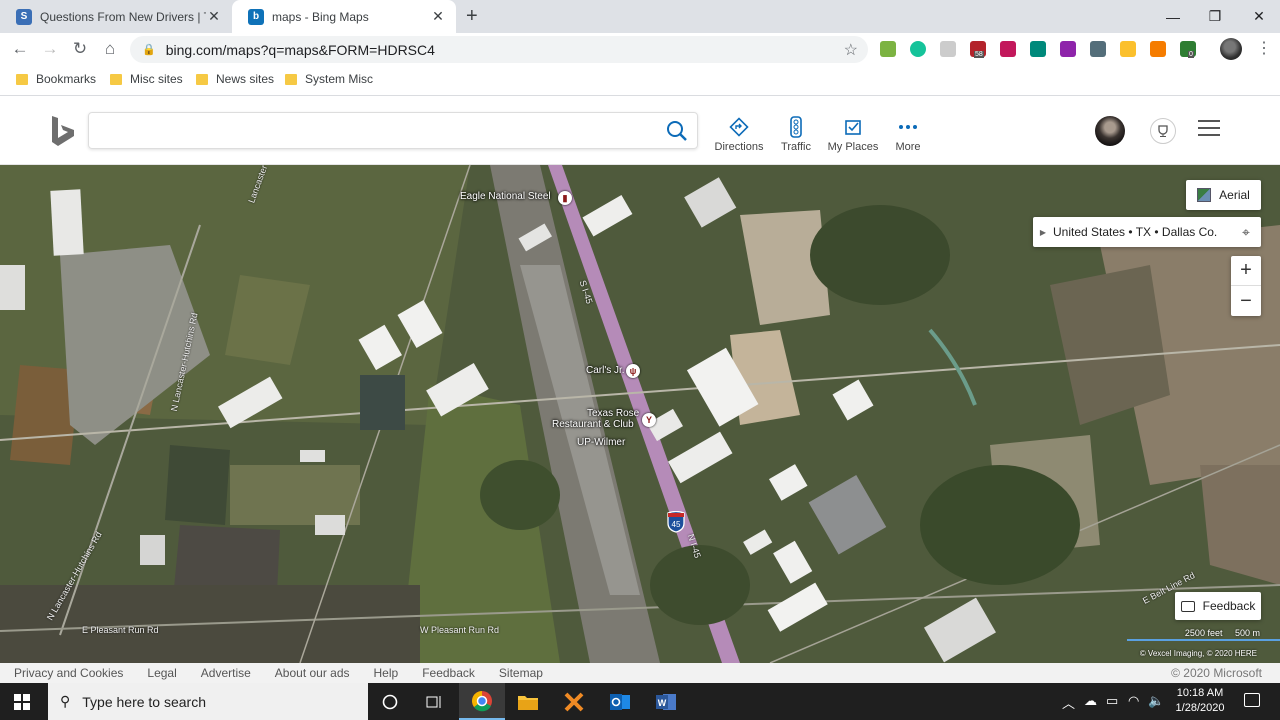 The height and width of the screenshot is (720, 1280). What do you see at coordinates (116, 16) in the screenshot?
I see `tab-questions: S Questions From New Drivers | Tru ✕` at bounding box center [116, 16].